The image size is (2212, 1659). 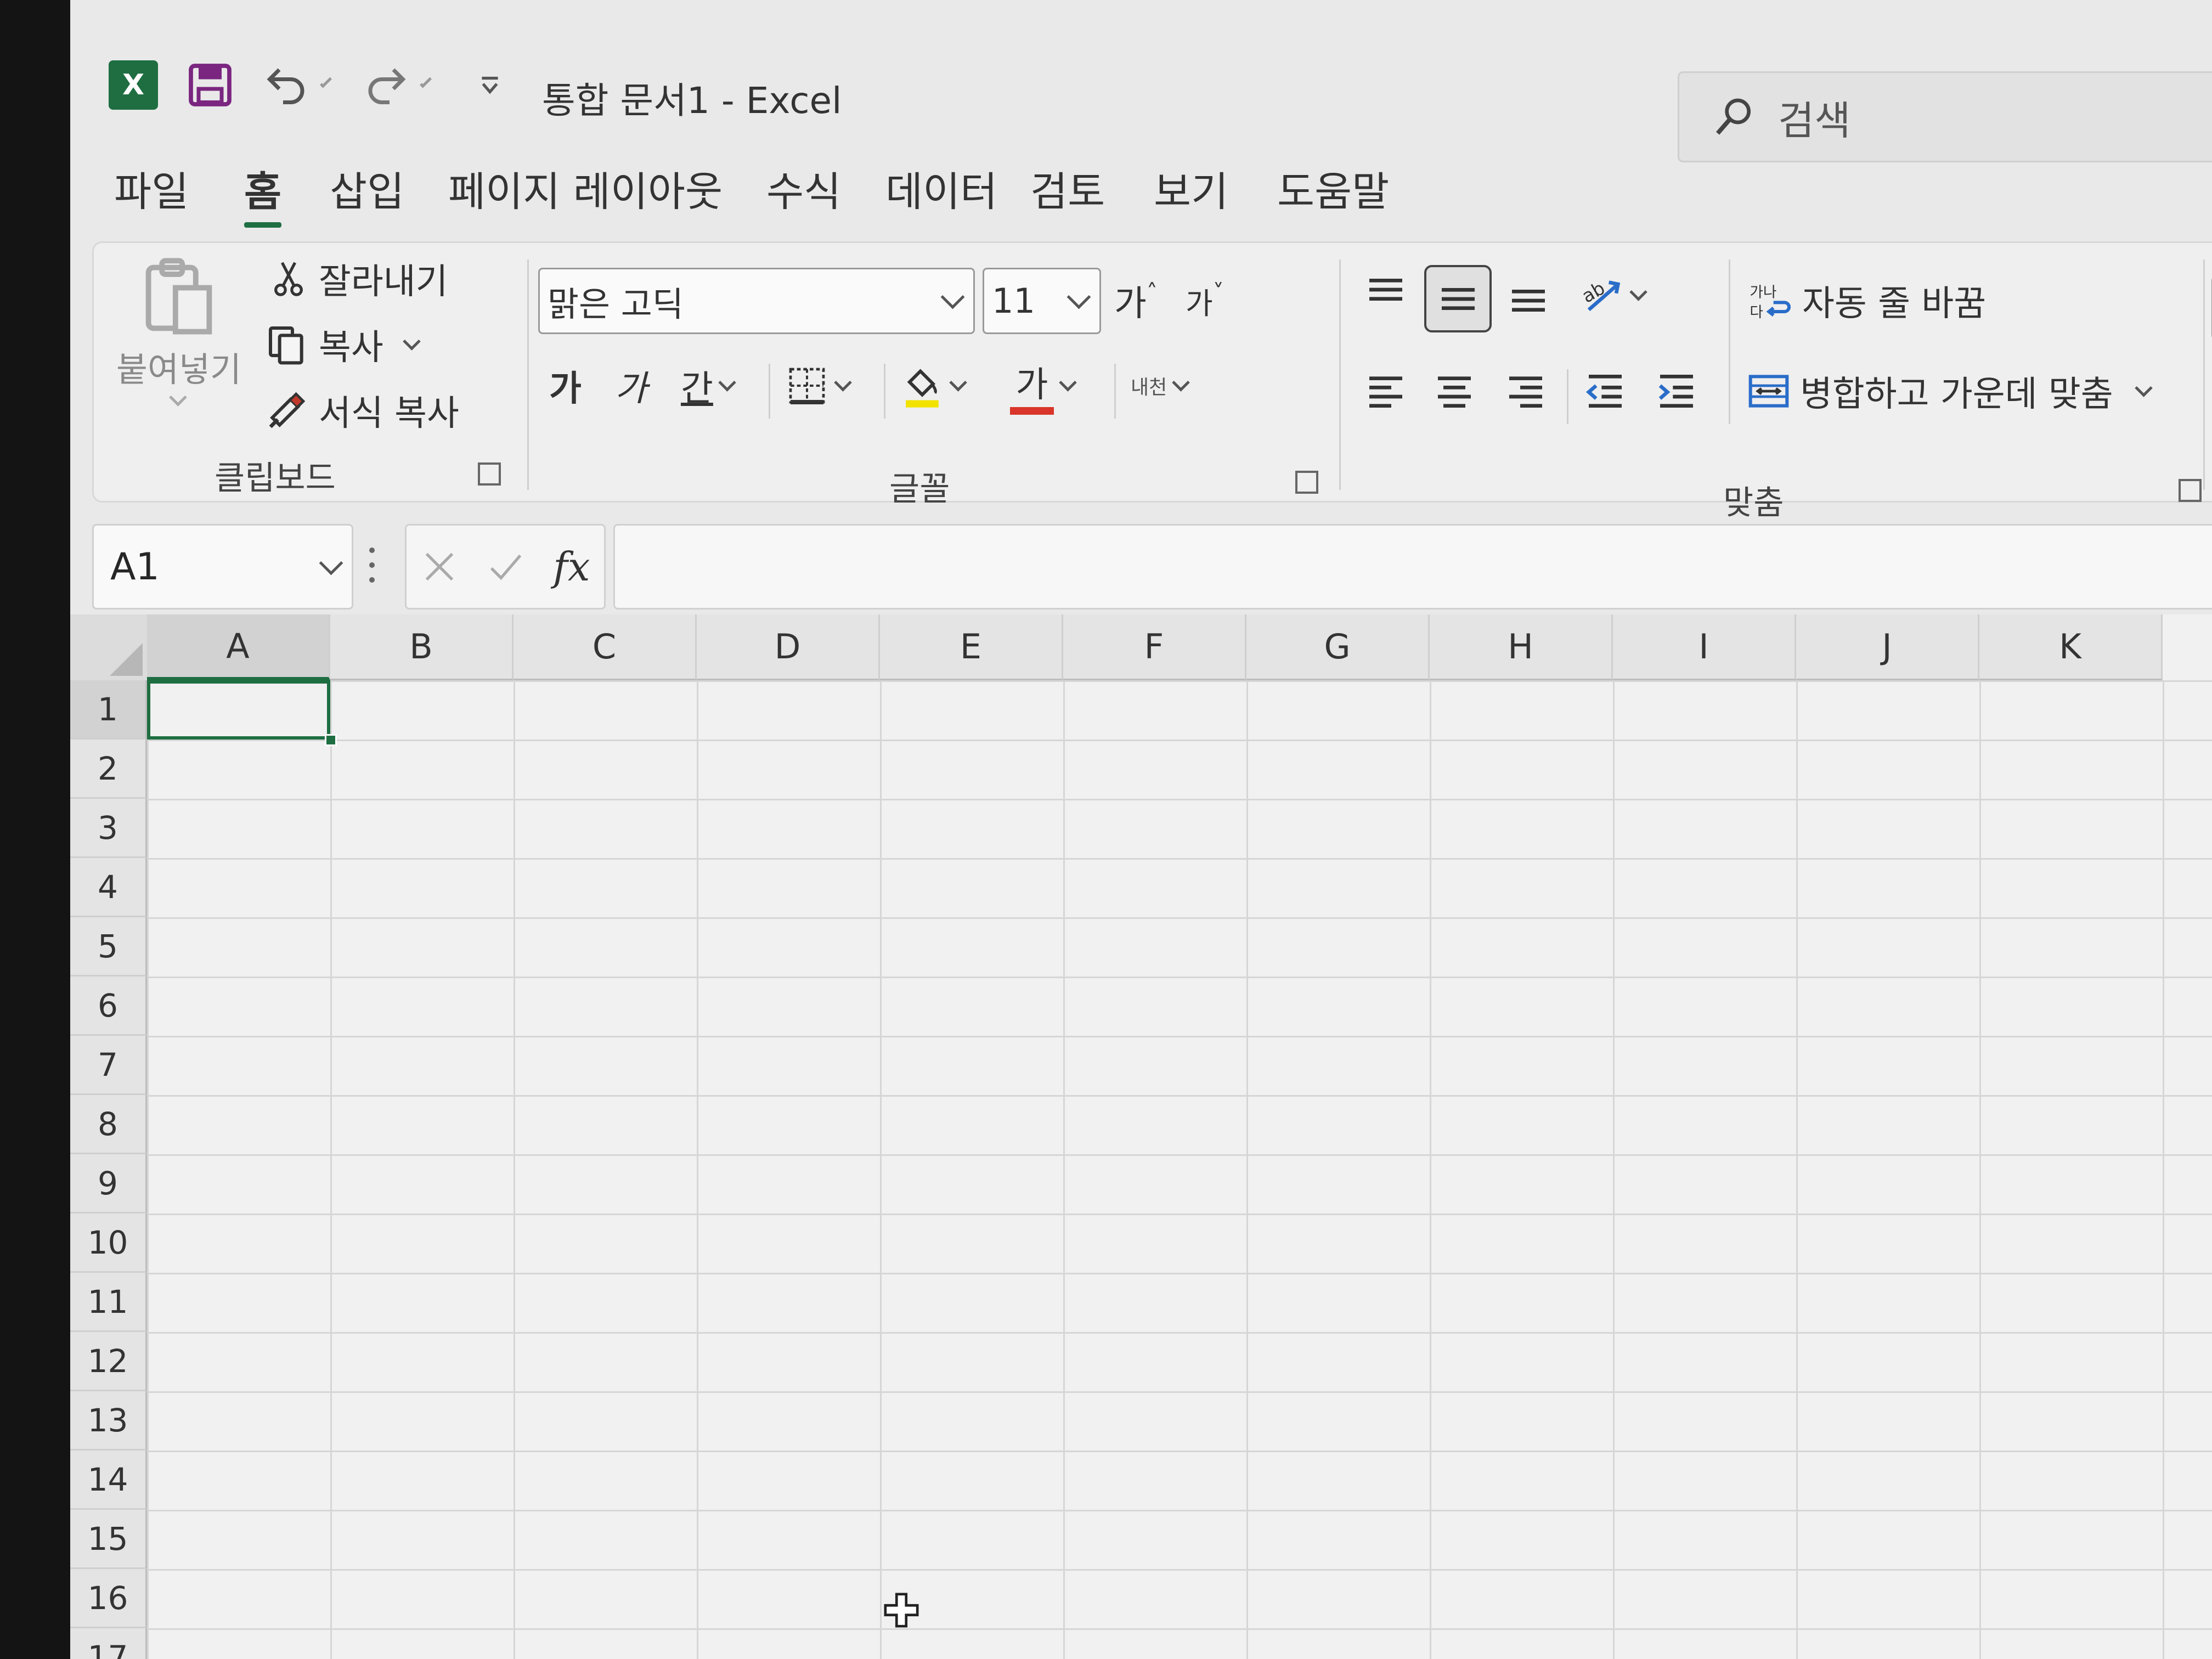 What do you see at coordinates (331, 740) in the screenshot?
I see `fill-handle` at bounding box center [331, 740].